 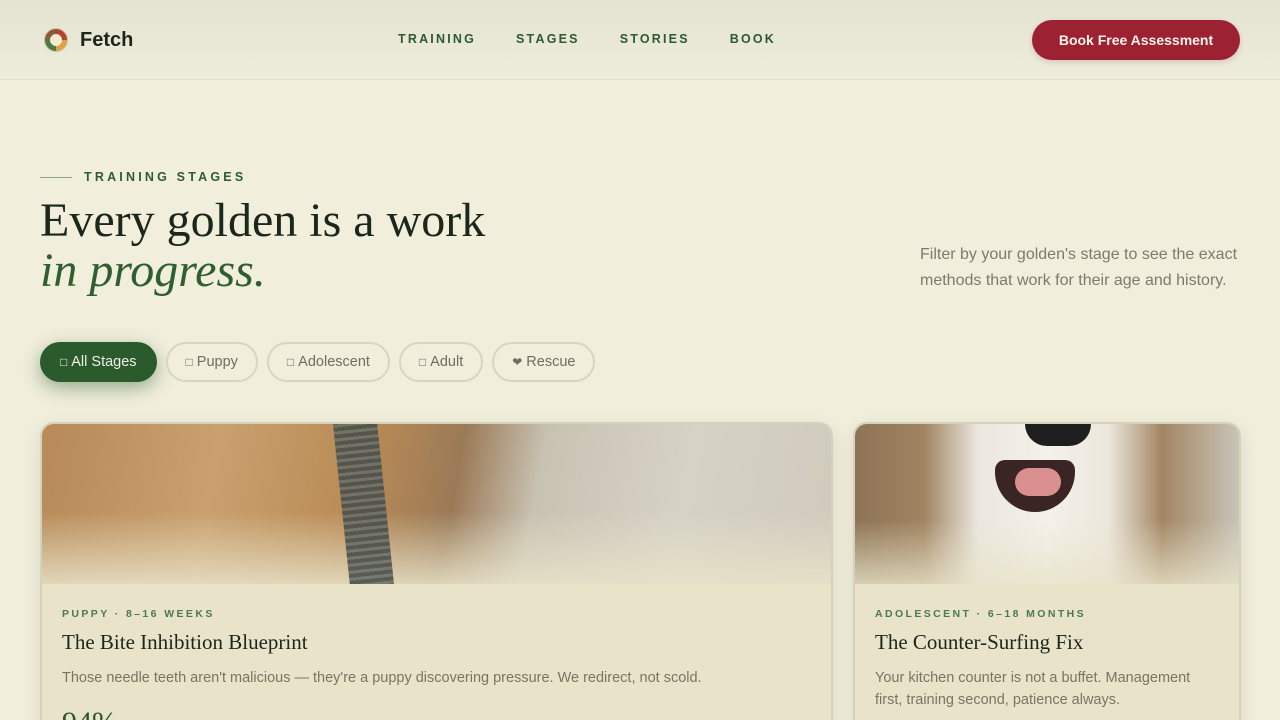 What do you see at coordinates (655, 39) in the screenshot?
I see `nav-stories: STORIES` at bounding box center [655, 39].